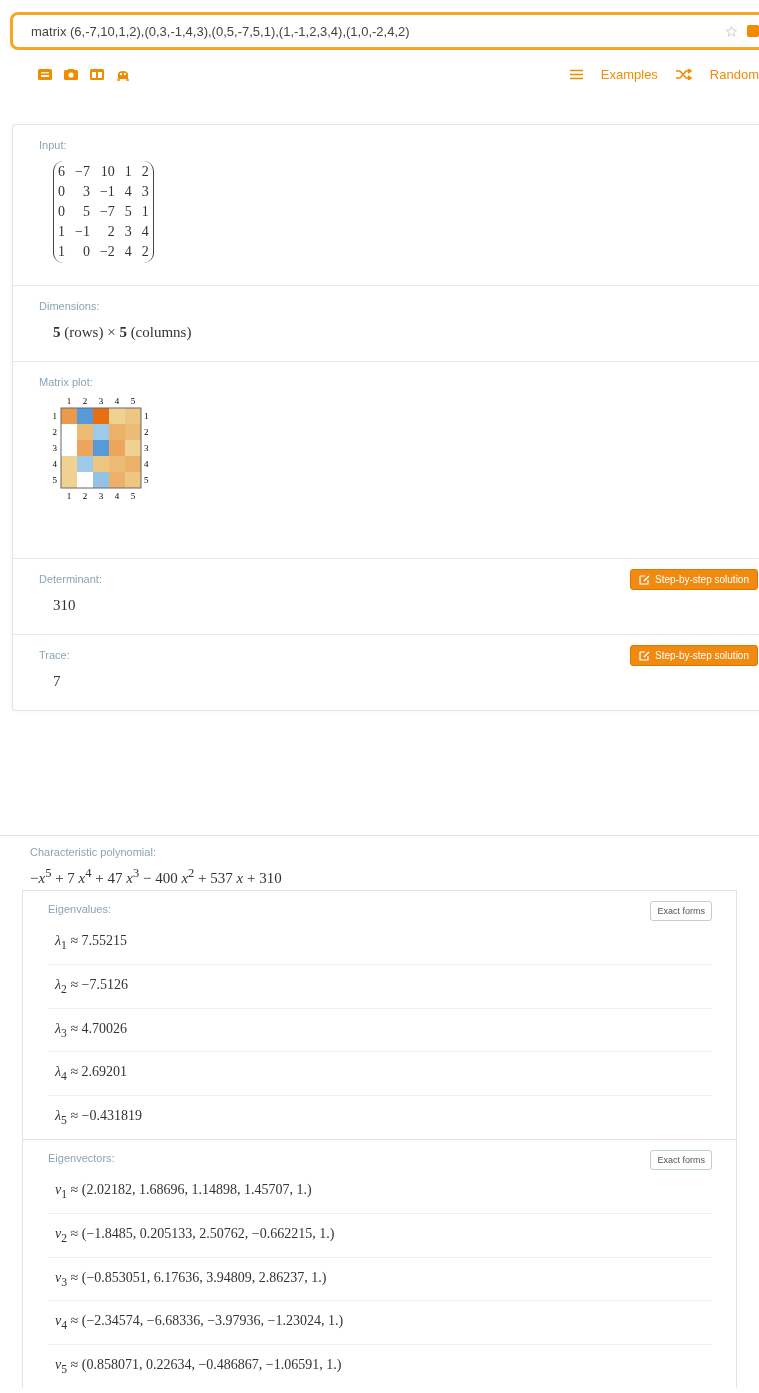 This screenshot has height=1393, width=759. I want to click on section-title: Input:, so click(53, 145).